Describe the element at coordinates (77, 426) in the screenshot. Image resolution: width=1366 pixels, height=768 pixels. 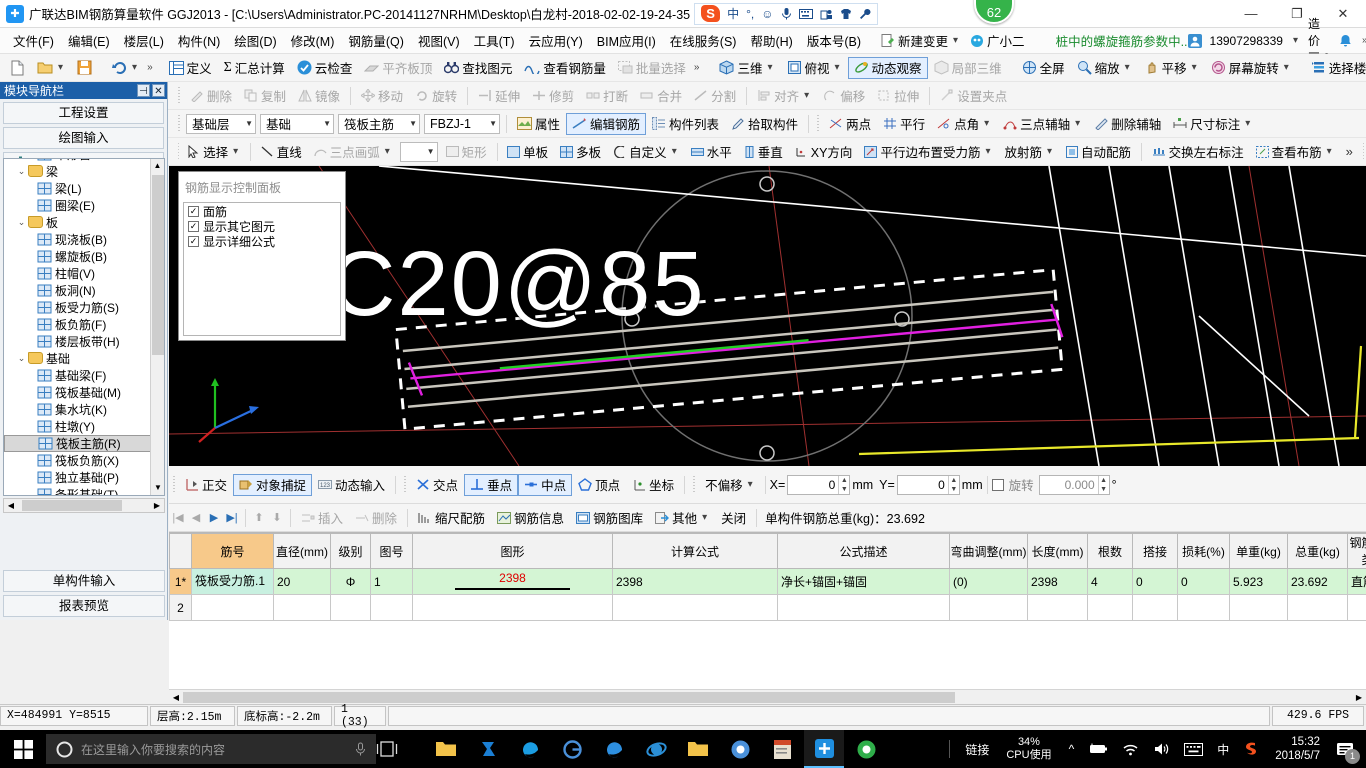
I see `tree-item: 柱墩(Y)` at that location.